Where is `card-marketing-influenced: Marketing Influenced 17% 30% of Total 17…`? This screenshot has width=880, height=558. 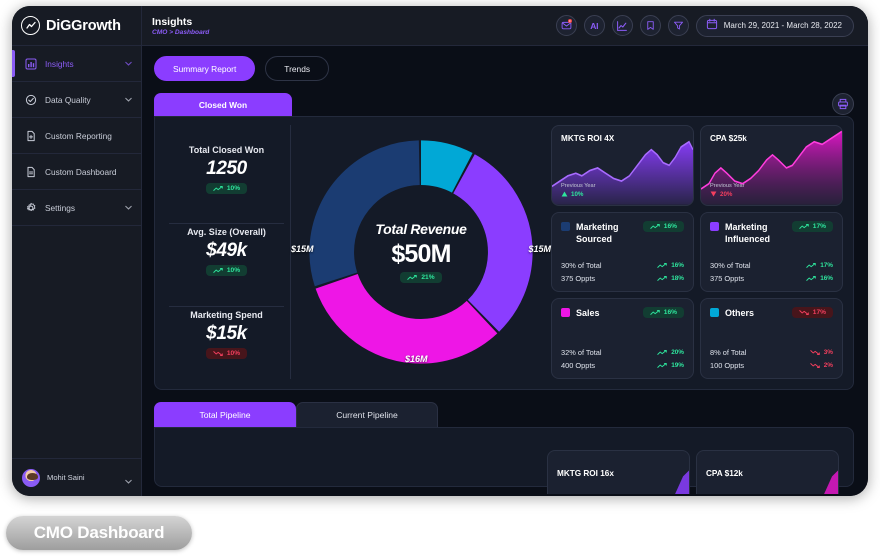 card-marketing-influenced: Marketing Influenced 17% 30% of Total 17… is located at coordinates (771, 252).